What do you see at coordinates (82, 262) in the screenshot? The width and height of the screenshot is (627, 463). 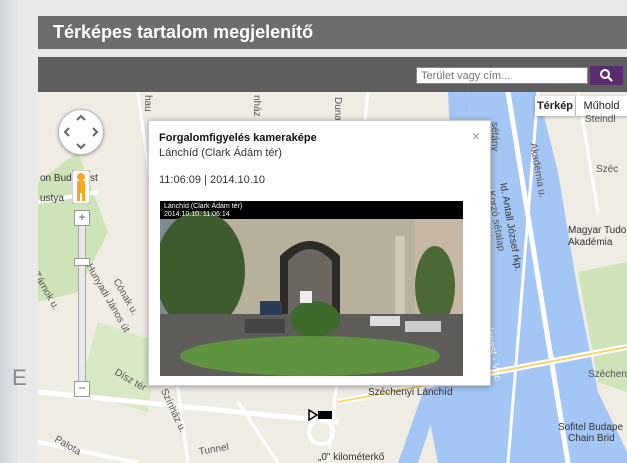 I see `zoom-slider-handle` at bounding box center [82, 262].